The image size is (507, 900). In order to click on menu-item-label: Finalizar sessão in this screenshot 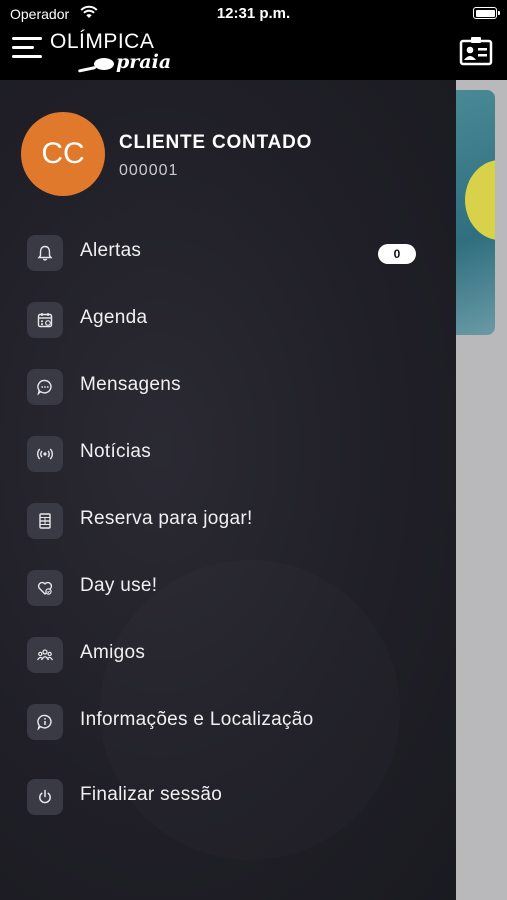, I will do `click(151, 794)`.